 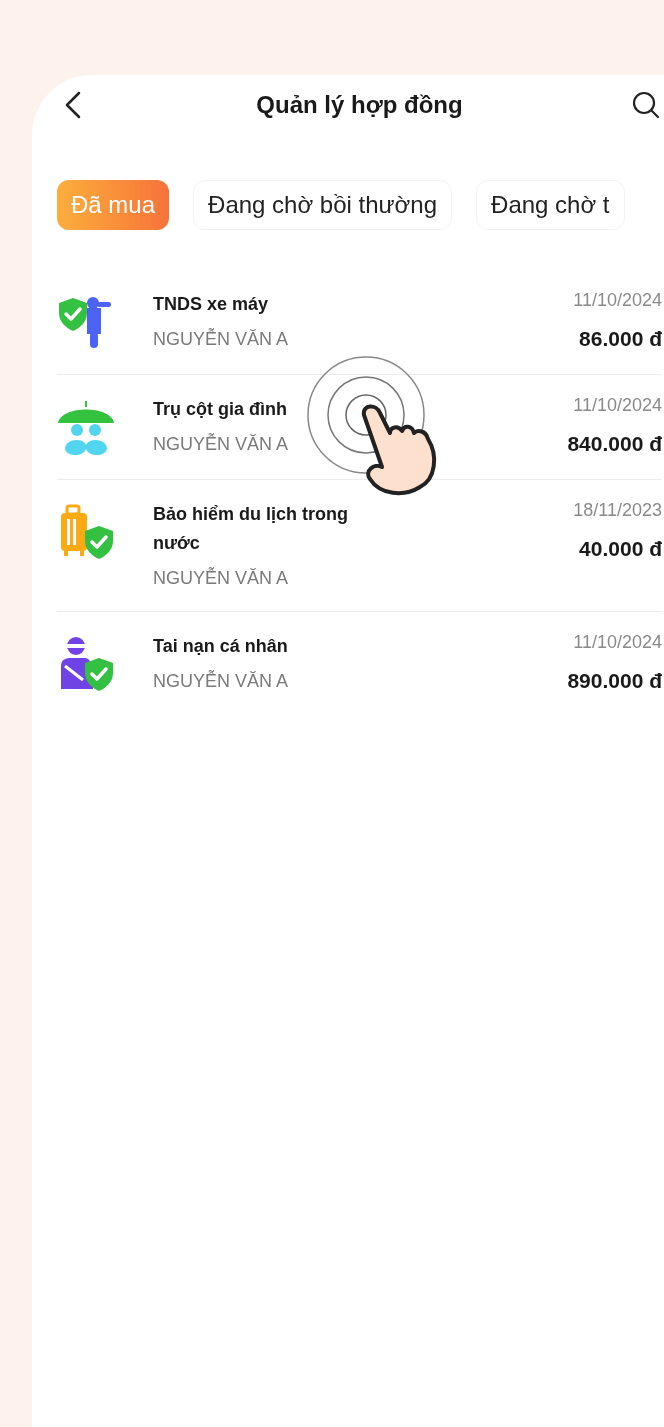 What do you see at coordinates (614, 681) in the screenshot?
I see `contract-amount: 890.000 đ` at bounding box center [614, 681].